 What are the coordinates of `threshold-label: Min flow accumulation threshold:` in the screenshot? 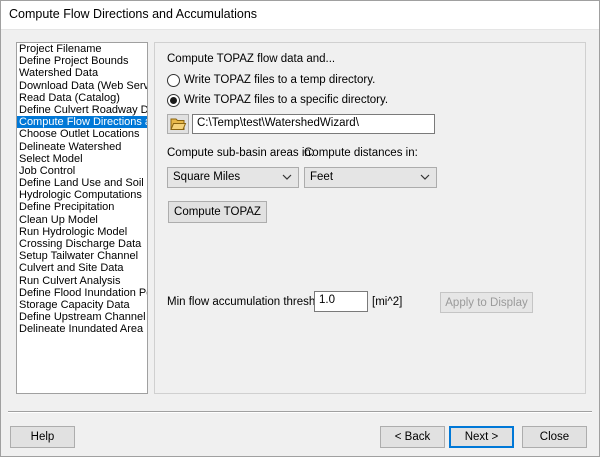 It's located at (250, 302).